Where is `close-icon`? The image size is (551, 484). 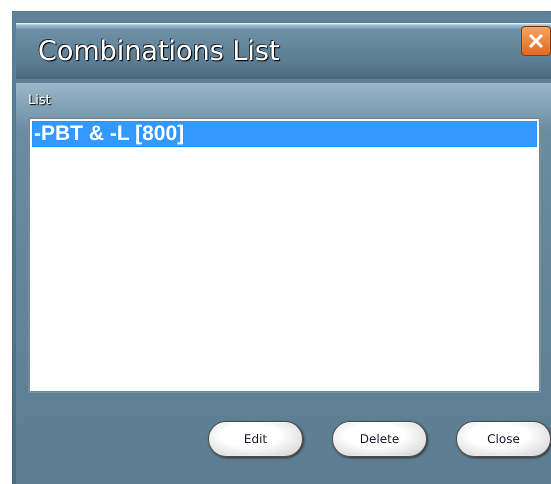 close-icon is located at coordinates (536, 41).